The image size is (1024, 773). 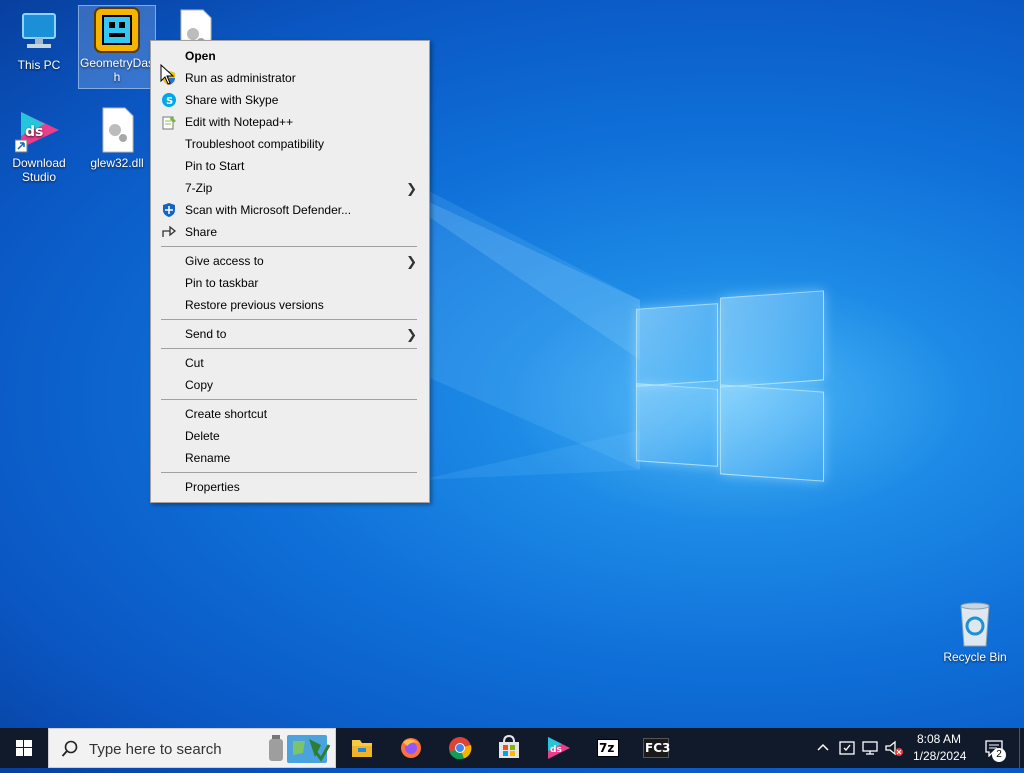 I want to click on dll-file-icon, so click(x=117, y=130).